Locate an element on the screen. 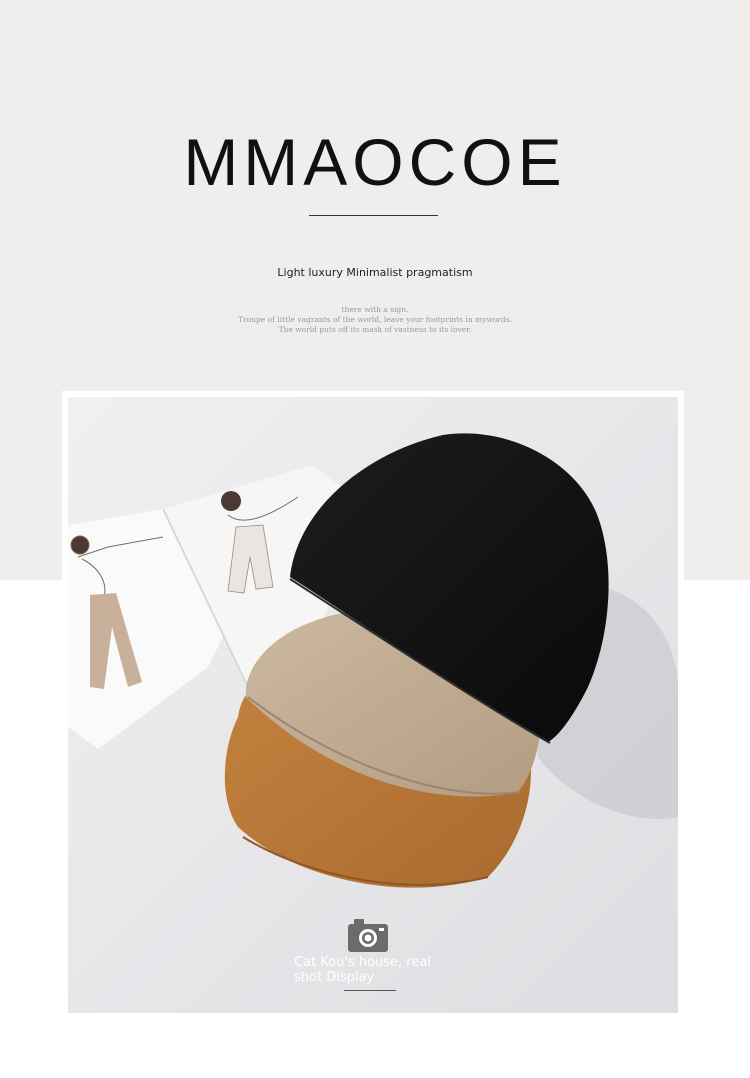 This screenshot has width=750, height=1078. tagline: Light luxury Minimalist pragmatism is located at coordinates (375, 272).